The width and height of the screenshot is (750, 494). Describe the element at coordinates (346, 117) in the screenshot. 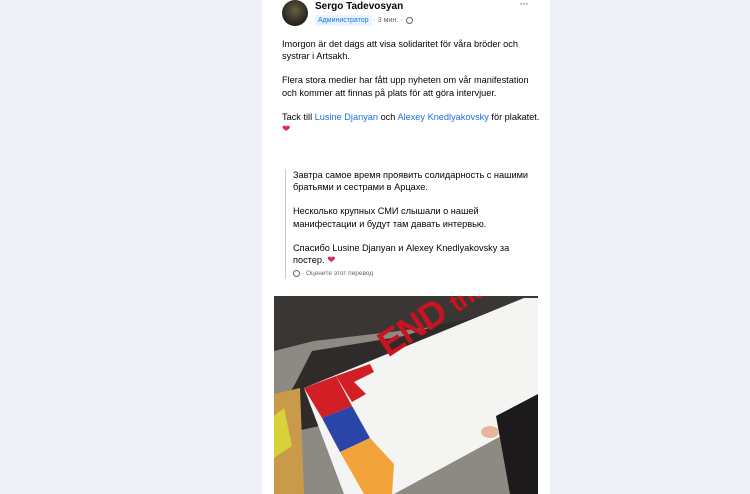

I see `mention-link-lusine: Lusine Djanyan` at that location.